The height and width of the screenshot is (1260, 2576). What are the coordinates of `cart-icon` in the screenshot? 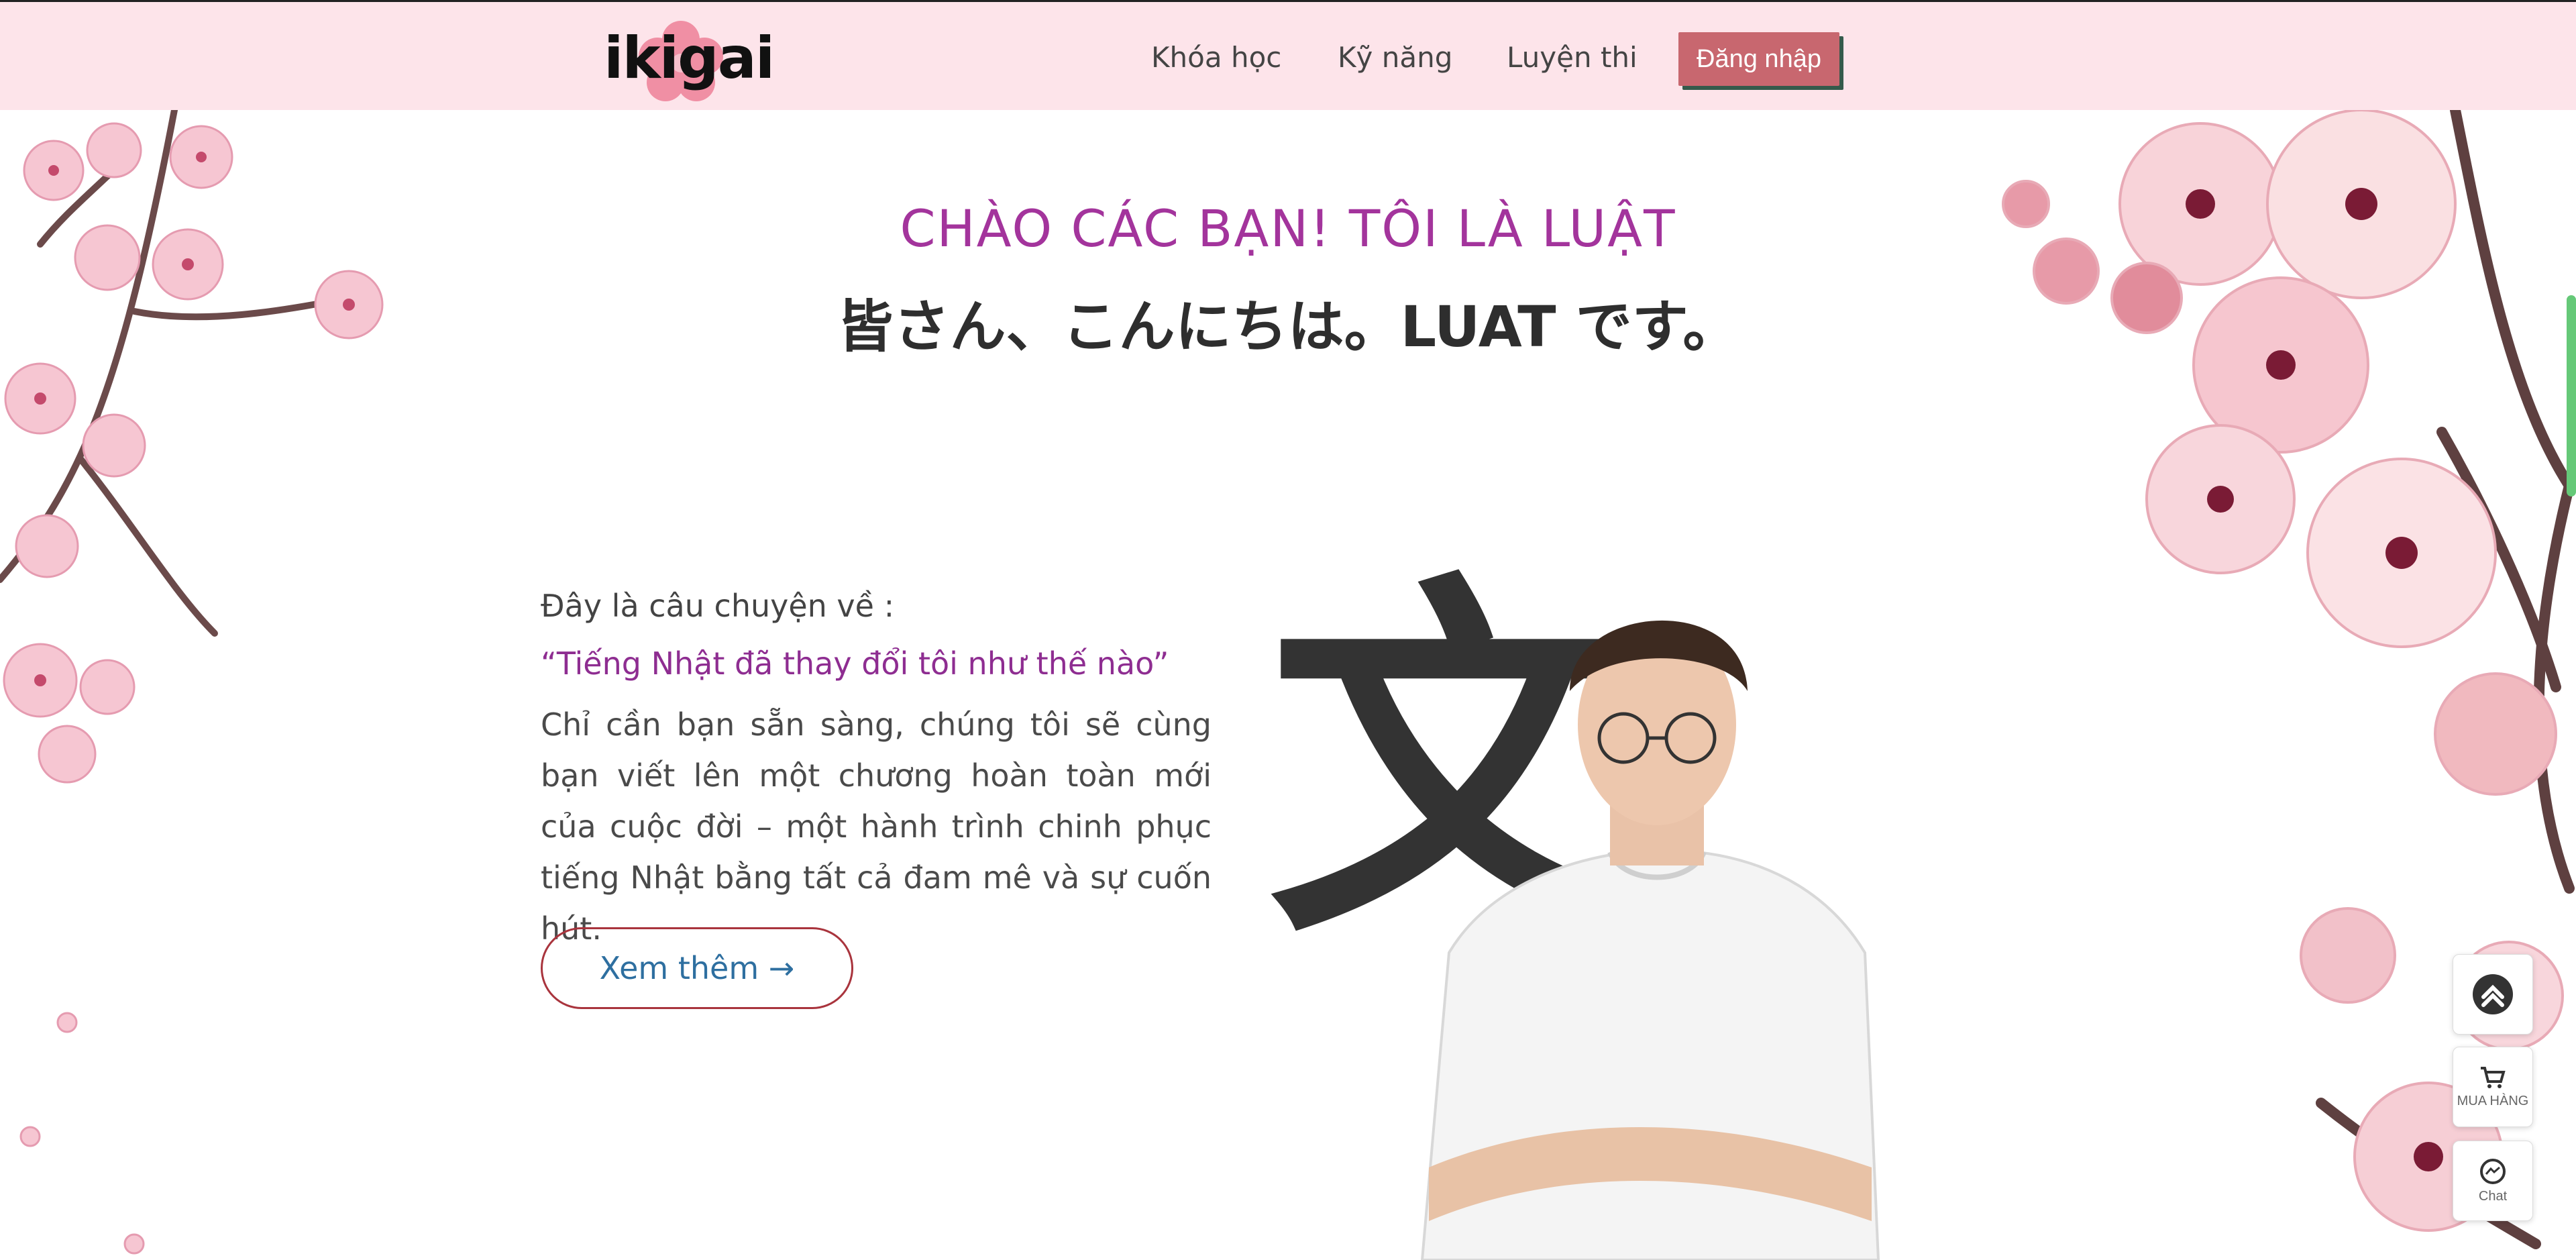 It's located at (2493, 1077).